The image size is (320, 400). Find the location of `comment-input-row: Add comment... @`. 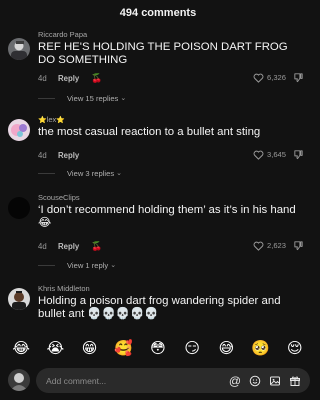

comment-input-row: Add comment... @ is located at coordinates (158, 381).